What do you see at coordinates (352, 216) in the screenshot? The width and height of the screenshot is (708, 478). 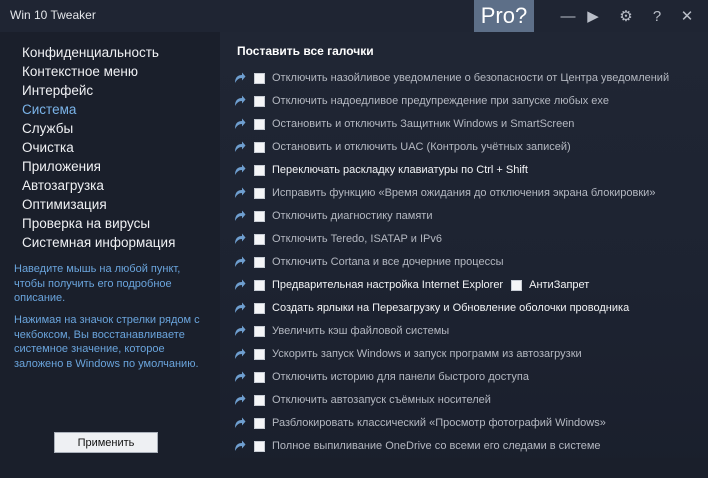 I see `tweak-label: Отключить диагностику памяти` at bounding box center [352, 216].